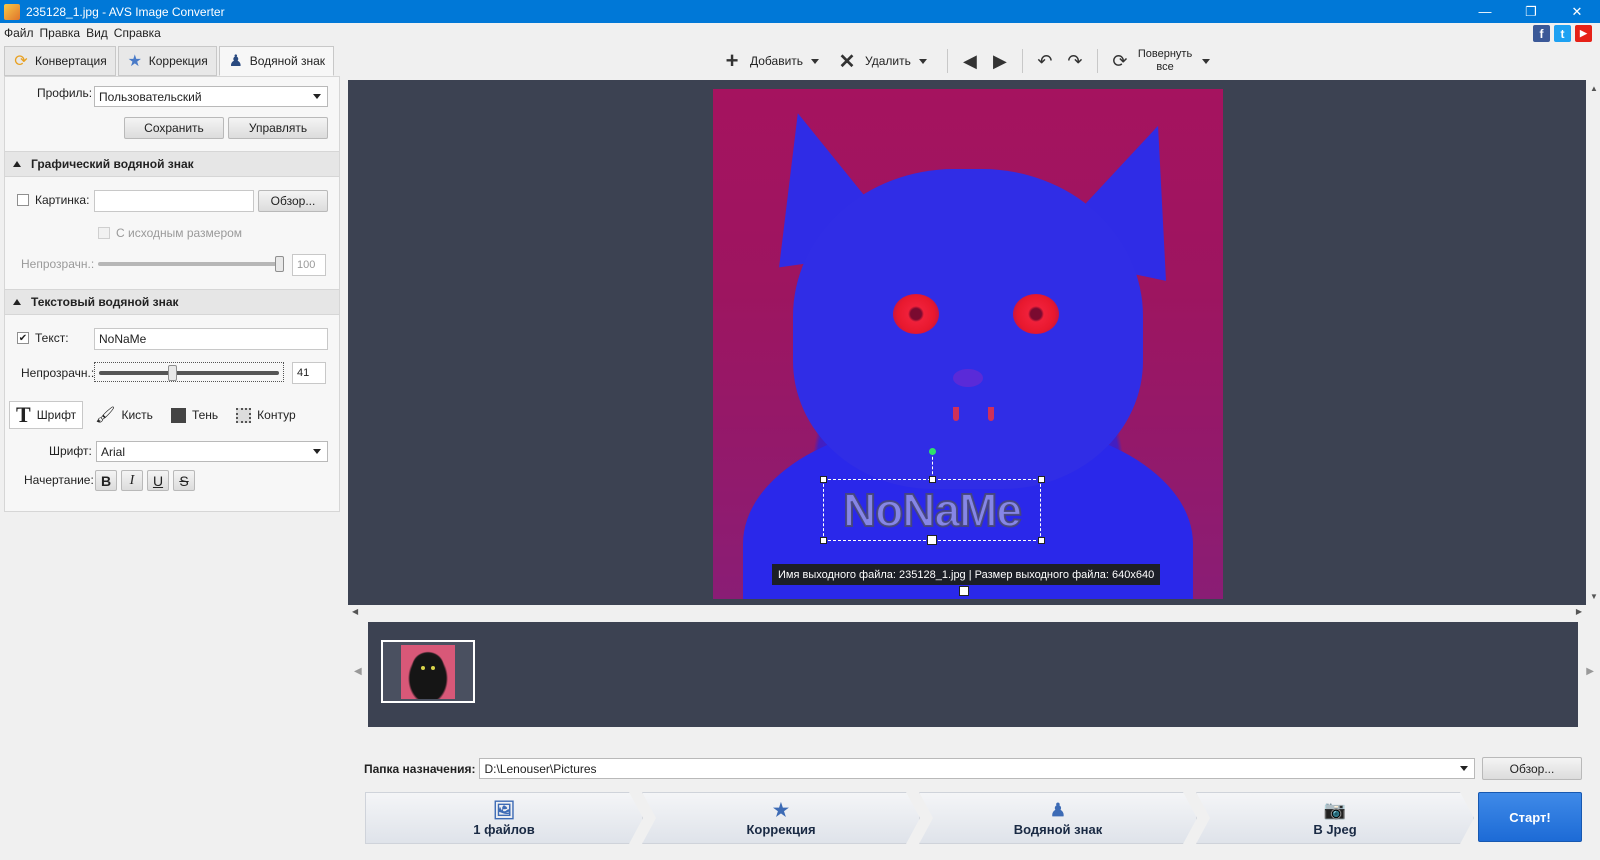  Describe the element at coordinates (212, 451) in the screenshot. I see `font-select: Arial` at that location.